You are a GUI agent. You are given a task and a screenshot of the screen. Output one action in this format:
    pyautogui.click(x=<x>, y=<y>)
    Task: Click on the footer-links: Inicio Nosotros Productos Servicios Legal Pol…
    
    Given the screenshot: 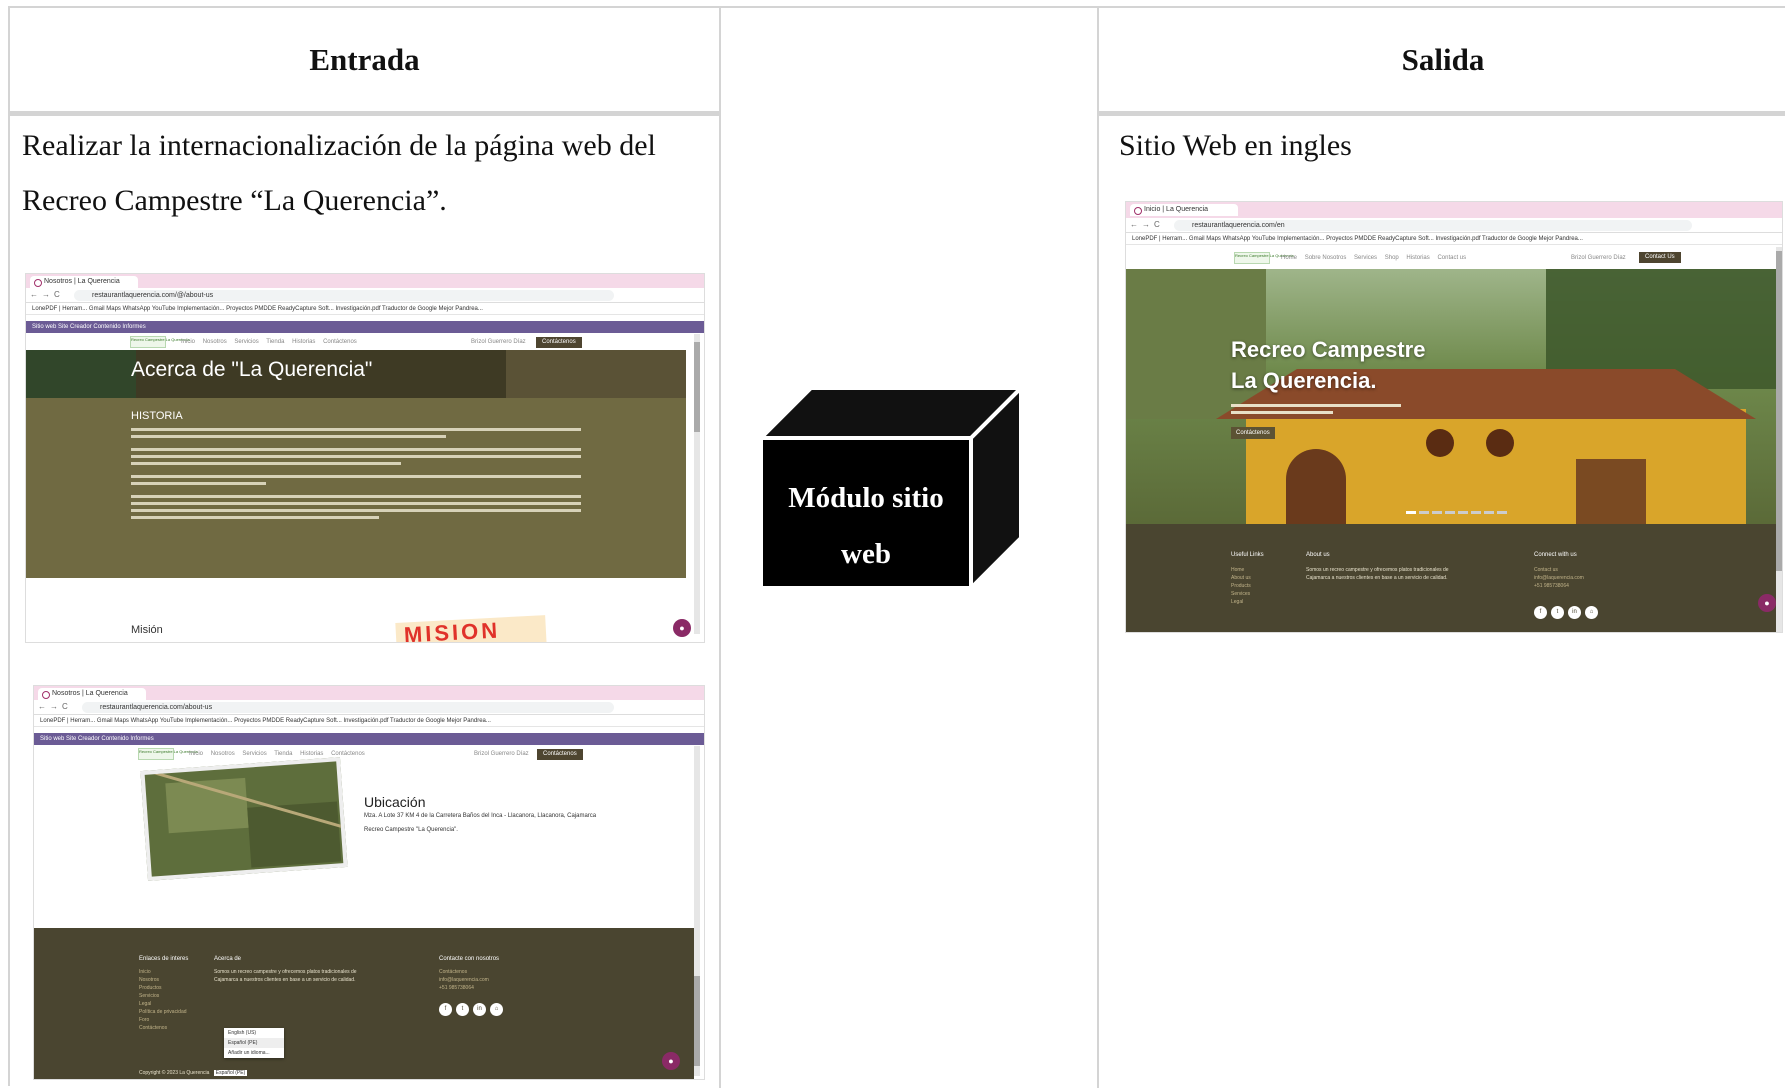 What is the action you would take?
    pyautogui.click(x=163, y=1000)
    